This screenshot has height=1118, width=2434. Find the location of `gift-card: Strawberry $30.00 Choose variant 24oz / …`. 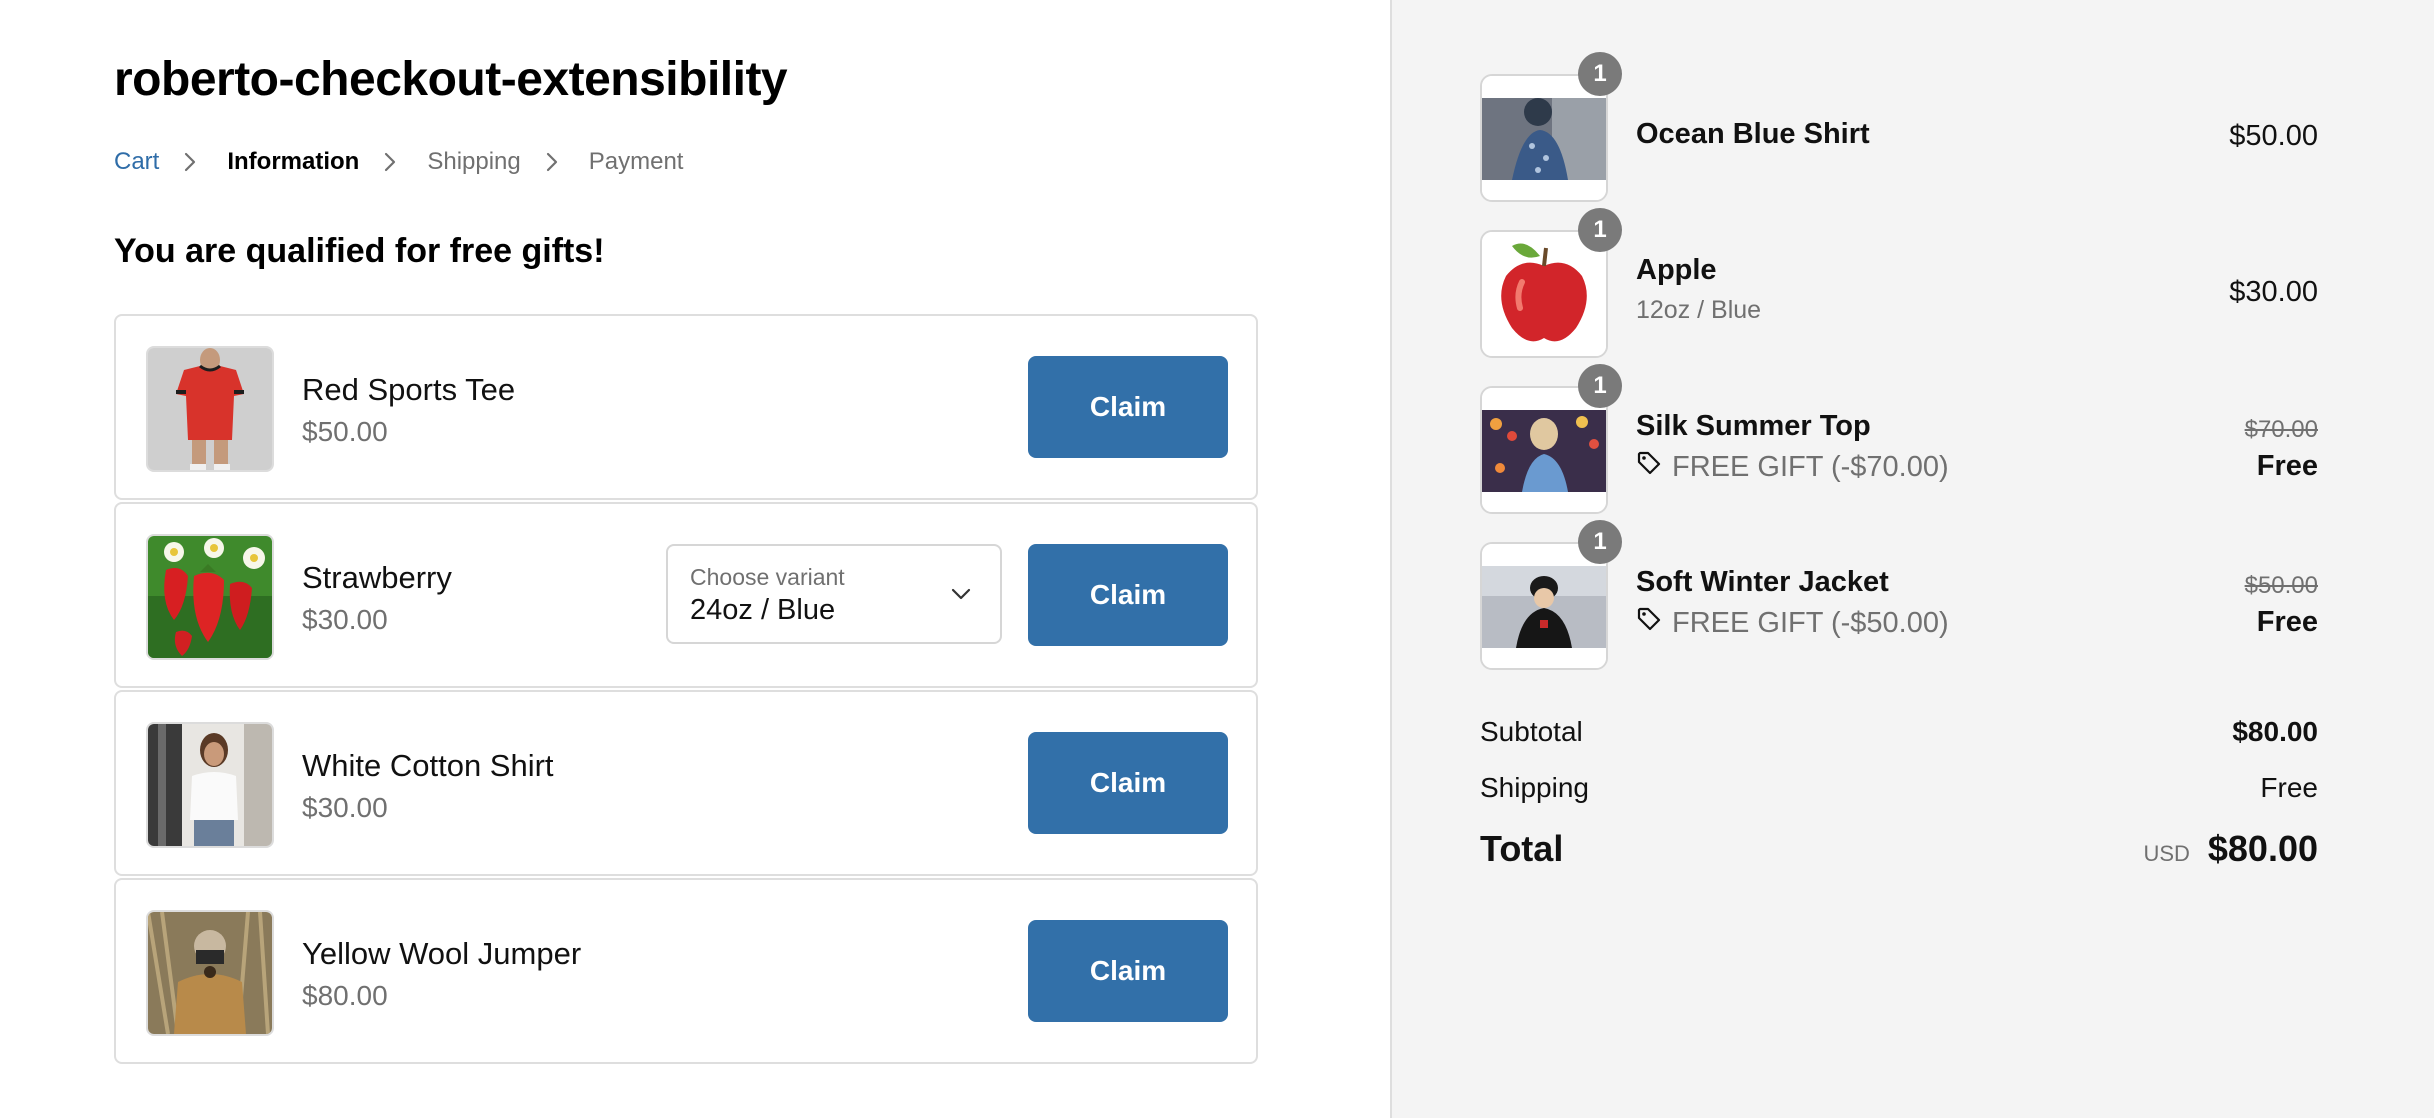

gift-card: Strawberry $30.00 Choose variant 24oz / … is located at coordinates (686, 595).